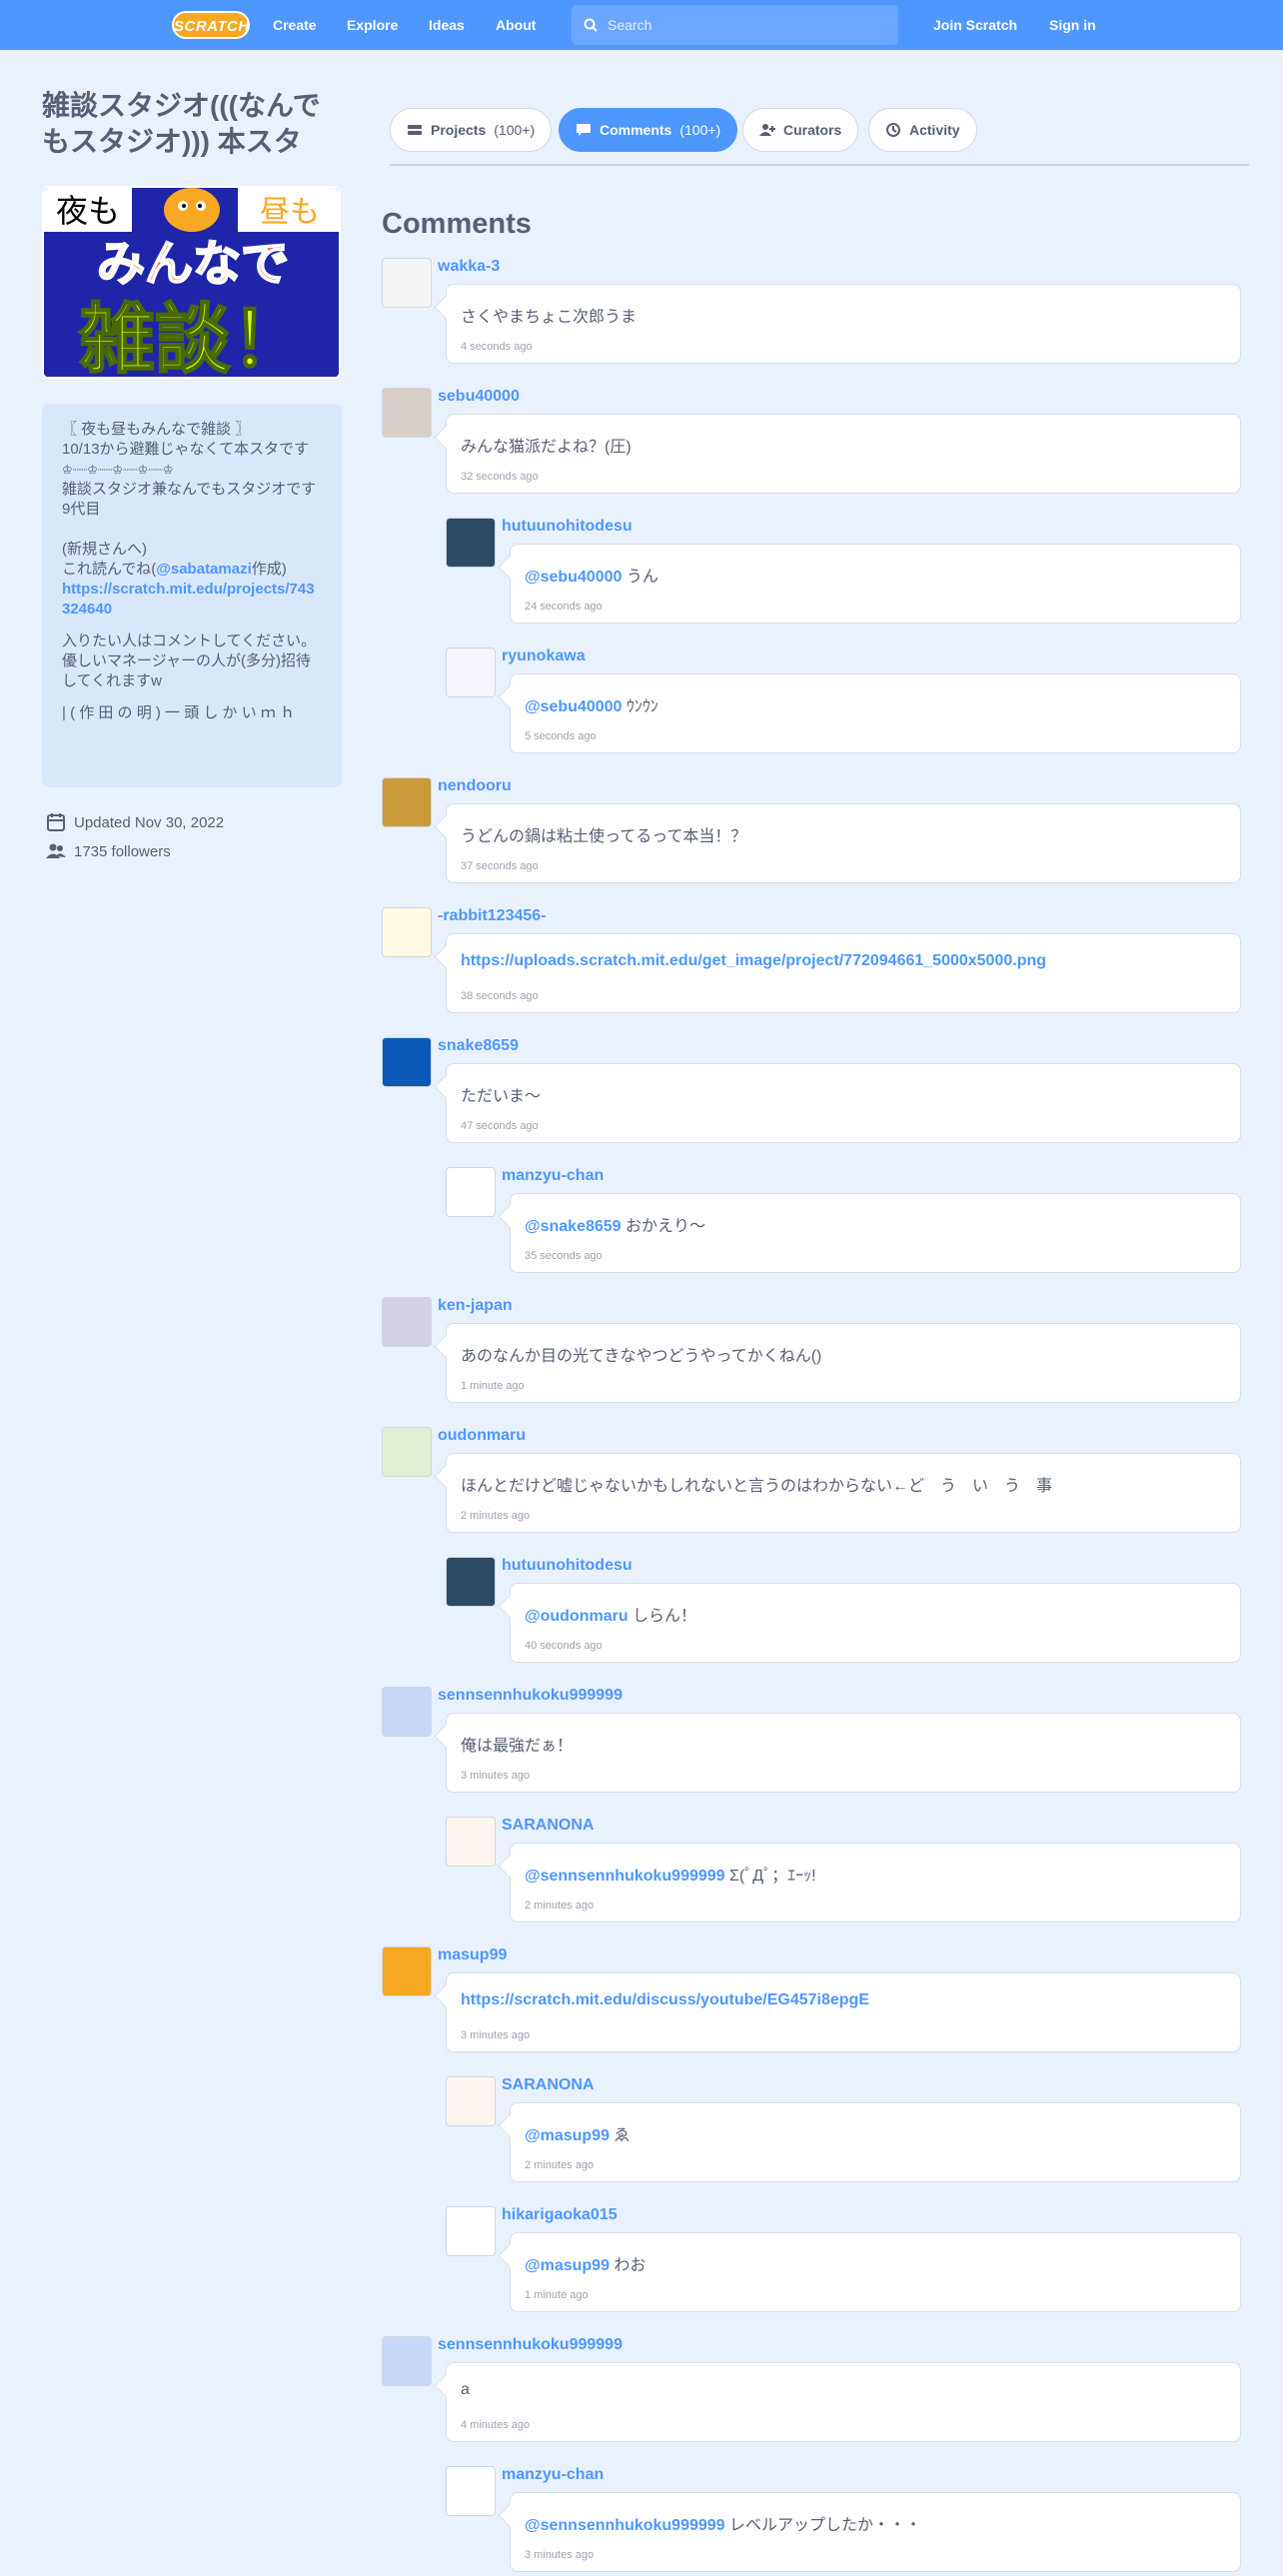 Image resolution: width=1283 pixels, height=2576 pixels. I want to click on comment-bubble: @oudonmaru しらん！ 40 seconds ago, so click(875, 1623).